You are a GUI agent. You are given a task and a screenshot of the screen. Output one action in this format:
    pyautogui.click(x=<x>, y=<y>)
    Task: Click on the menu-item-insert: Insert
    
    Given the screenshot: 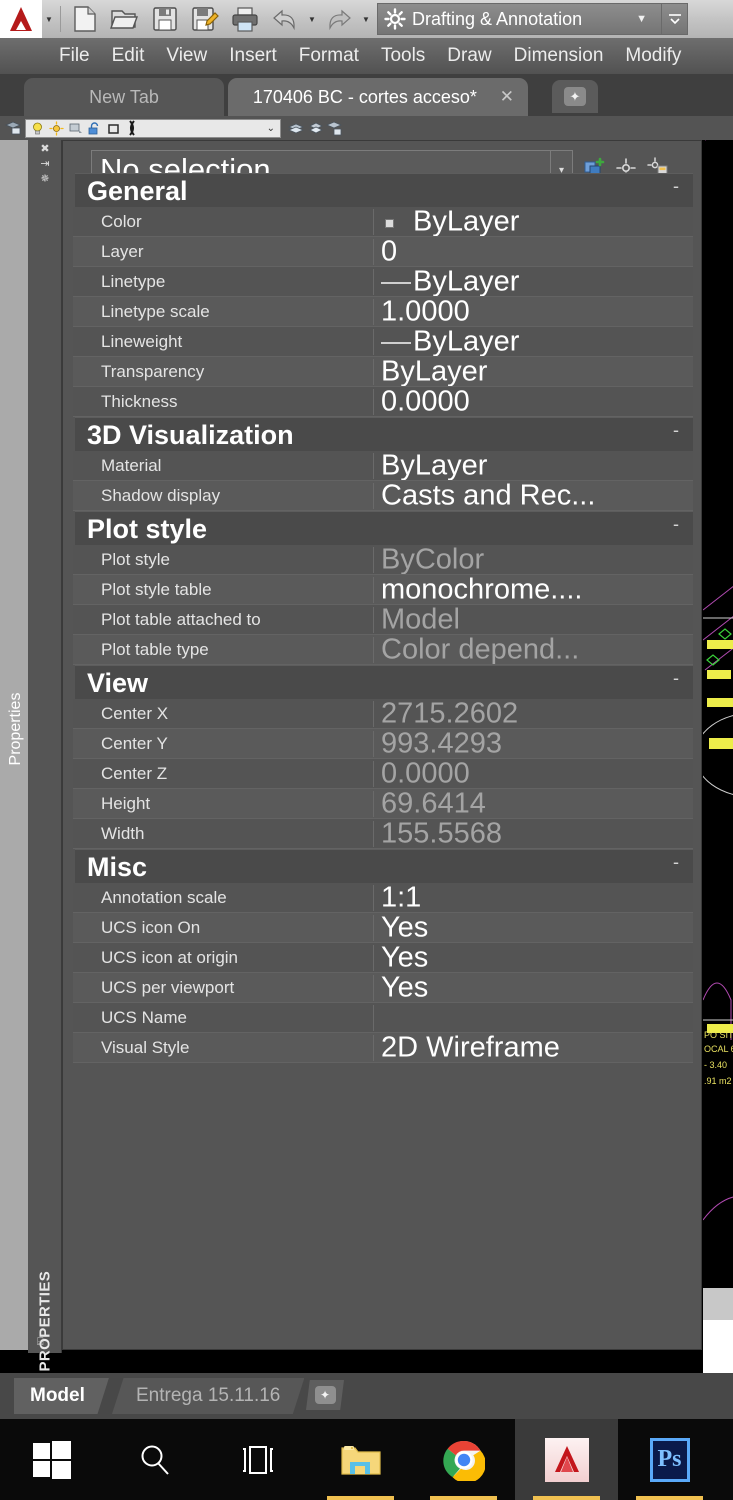 What is the action you would take?
    pyautogui.click(x=253, y=56)
    